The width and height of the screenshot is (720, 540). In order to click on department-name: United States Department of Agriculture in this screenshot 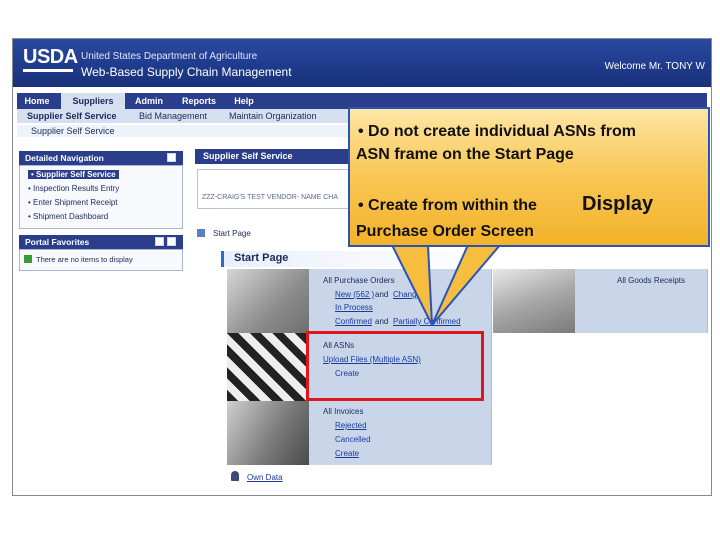, I will do `click(169, 56)`.